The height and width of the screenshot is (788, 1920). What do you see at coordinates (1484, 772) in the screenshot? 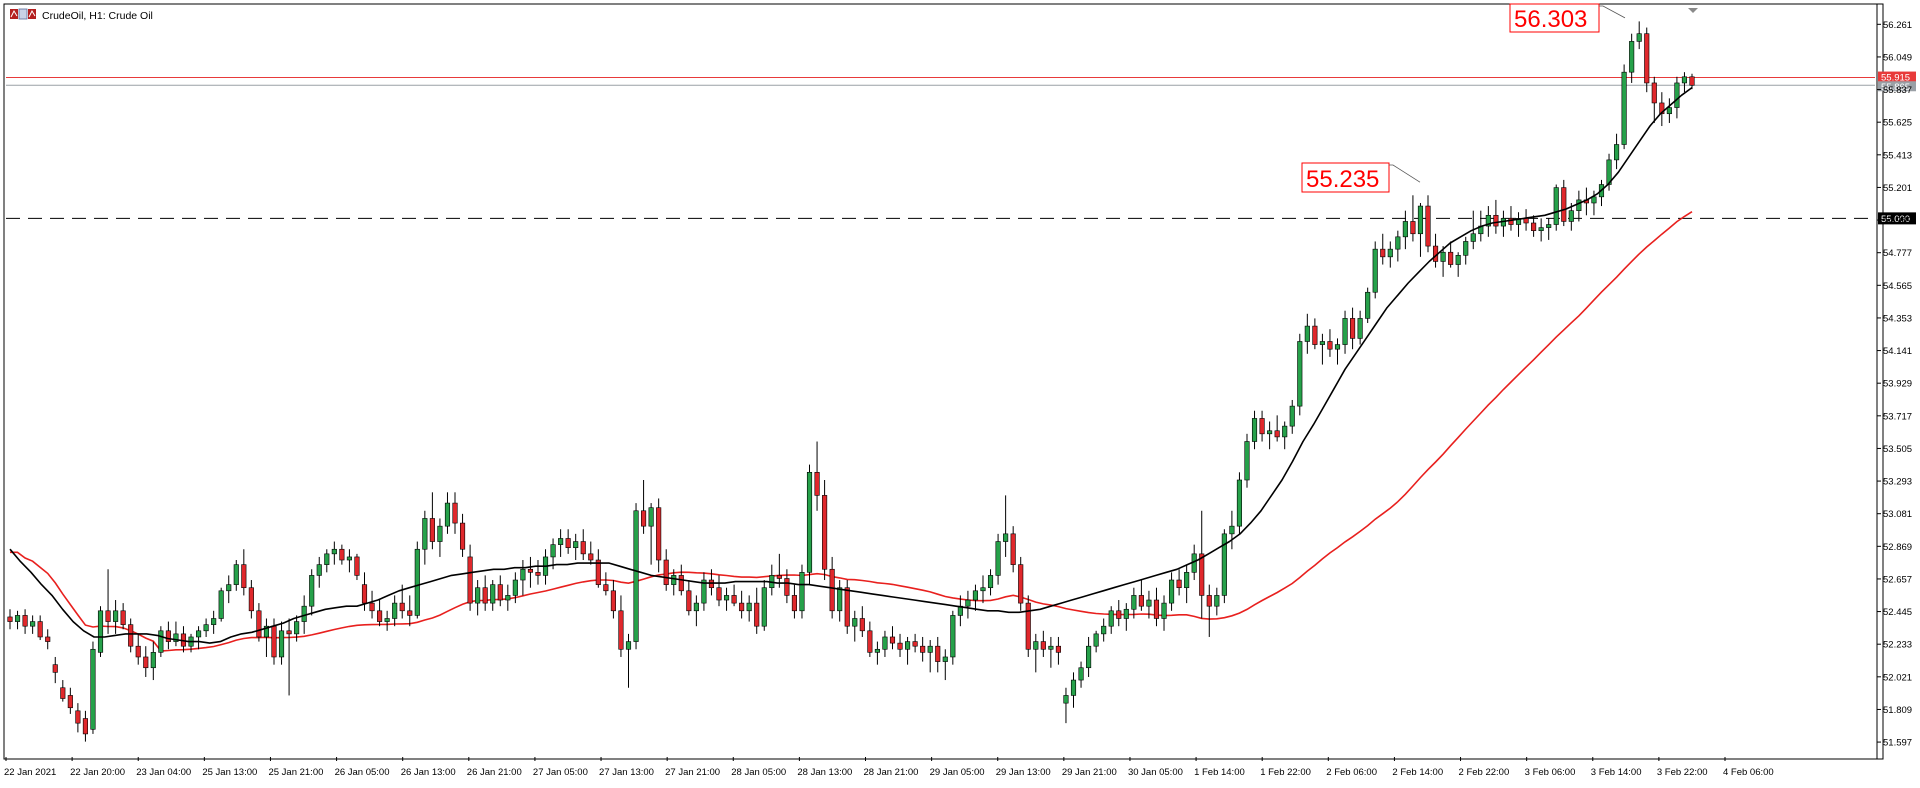
I see `x-tick-label: 2 Feb 22:00` at bounding box center [1484, 772].